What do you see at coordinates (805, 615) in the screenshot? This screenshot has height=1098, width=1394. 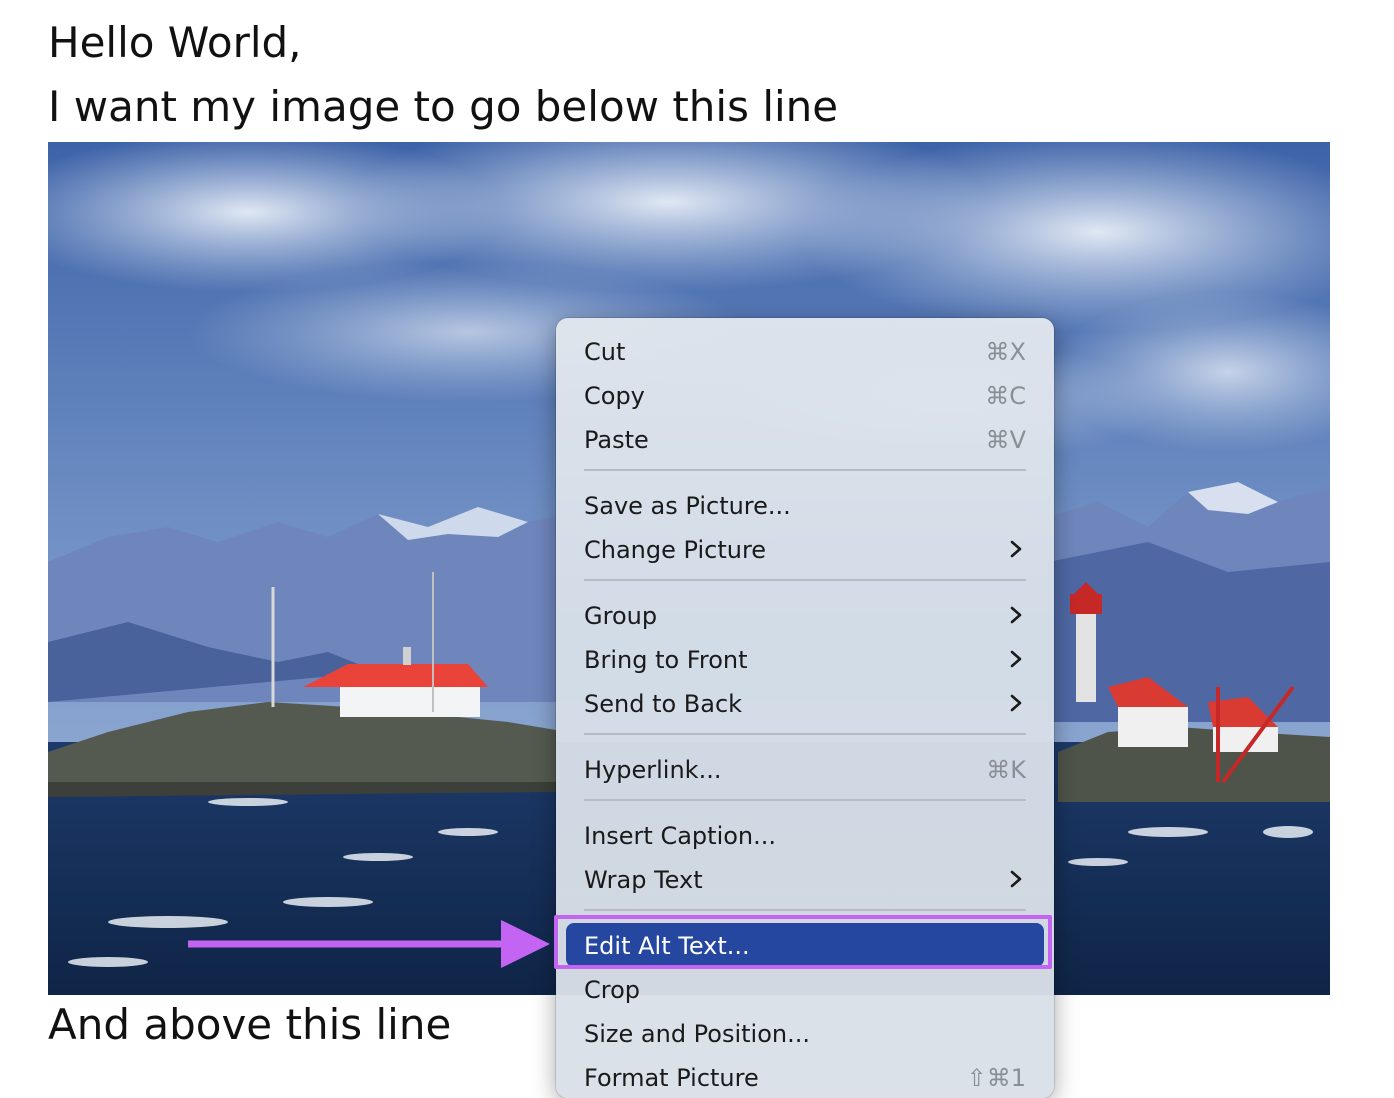 I see `menu-item-group: Group` at bounding box center [805, 615].